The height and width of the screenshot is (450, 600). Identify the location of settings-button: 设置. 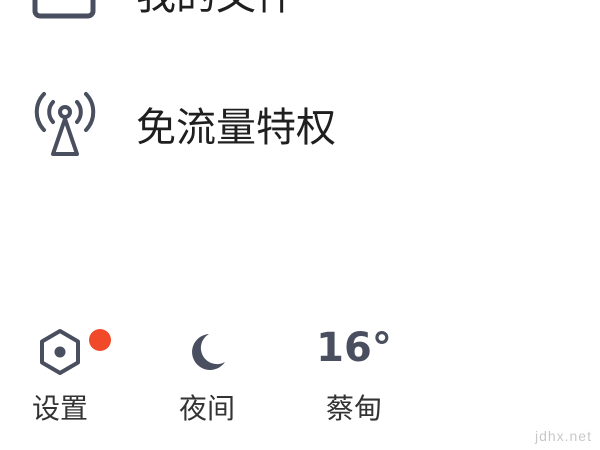
(60, 374).